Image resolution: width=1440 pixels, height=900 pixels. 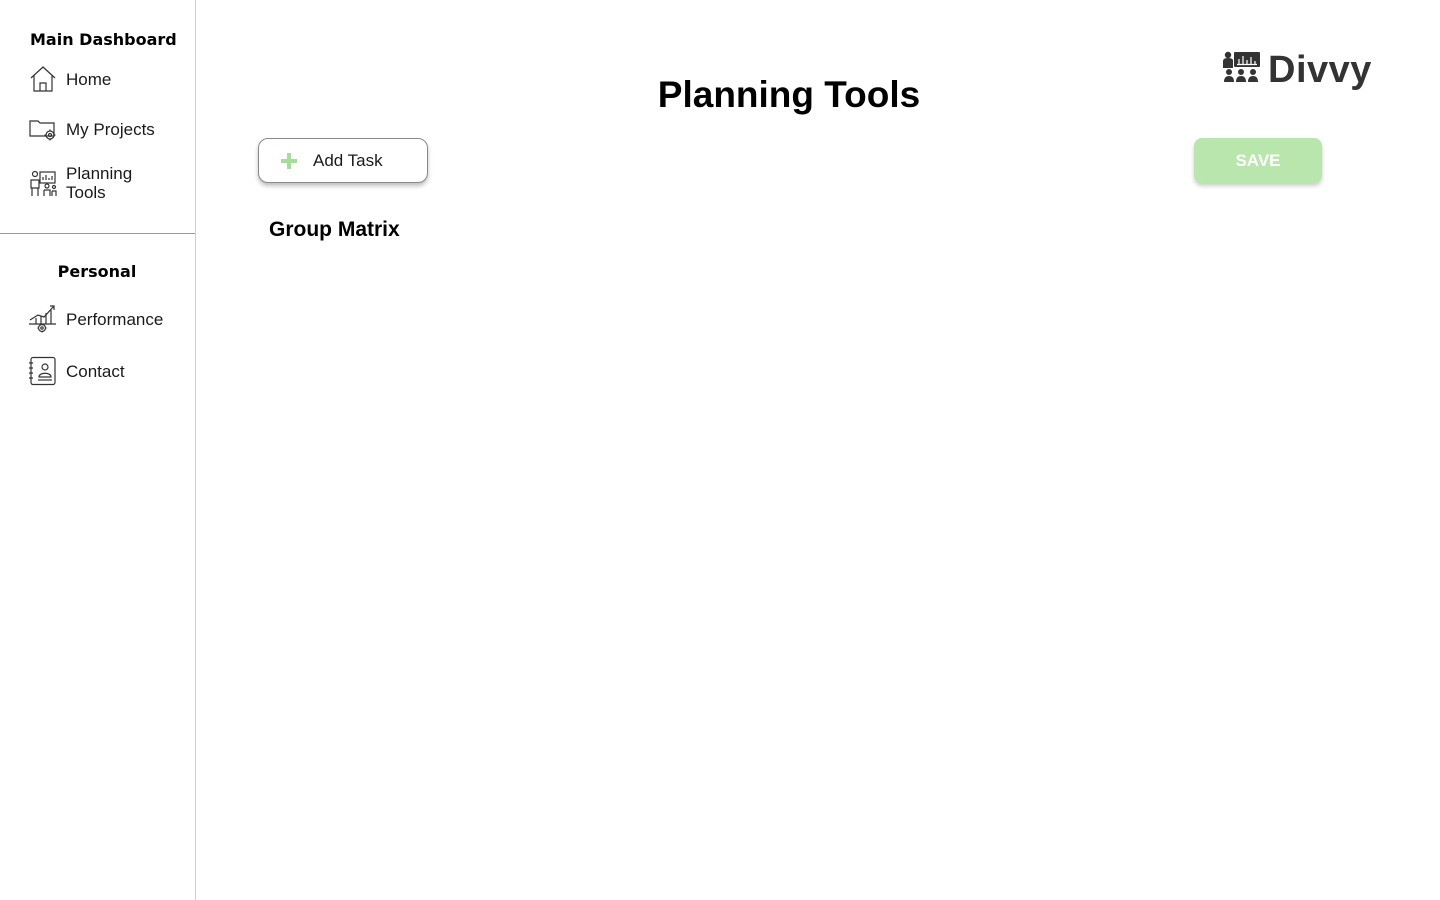 What do you see at coordinates (1320, 70) in the screenshot?
I see `logo-text: Divvy` at bounding box center [1320, 70].